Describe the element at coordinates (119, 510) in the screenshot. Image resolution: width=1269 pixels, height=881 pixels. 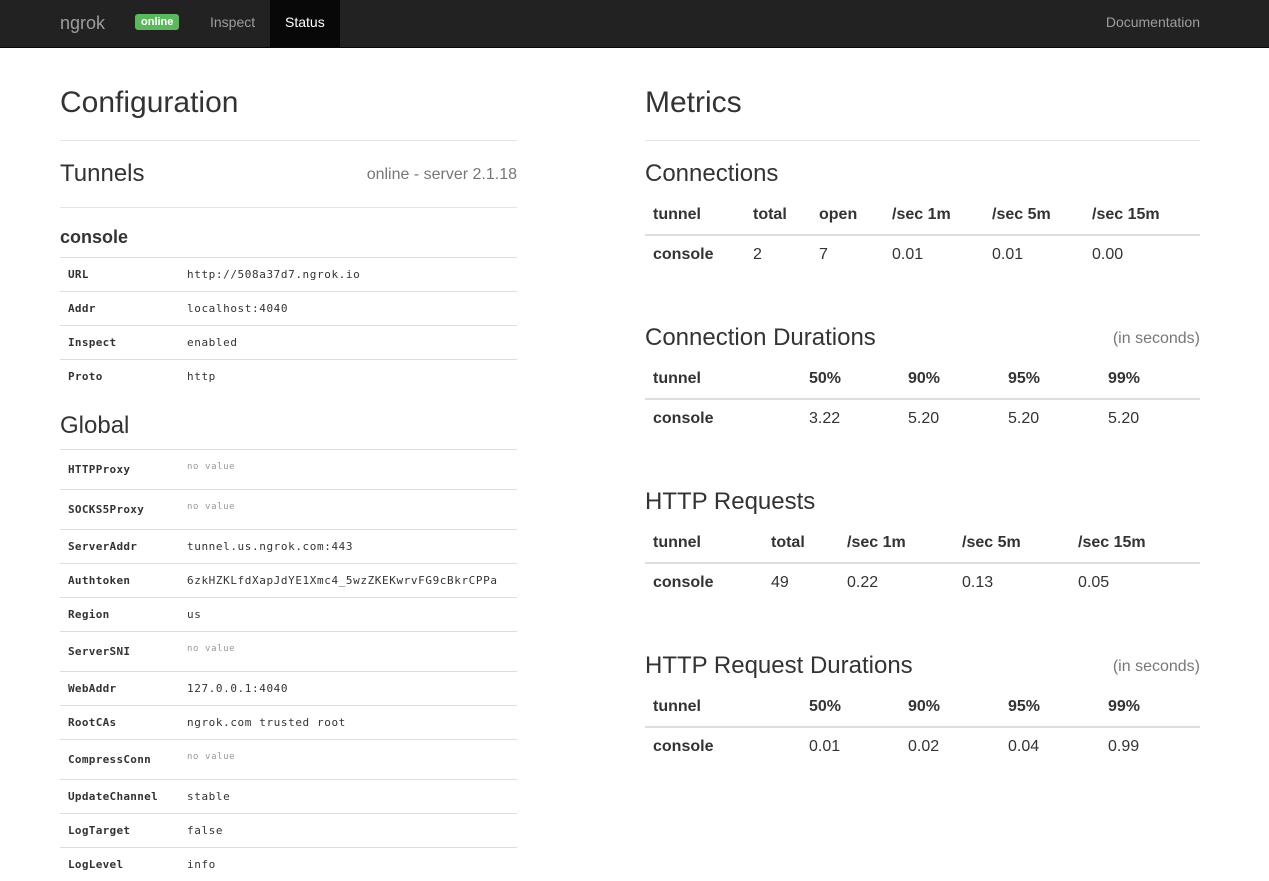
I see `config-key: SOCKS5Proxy` at that location.